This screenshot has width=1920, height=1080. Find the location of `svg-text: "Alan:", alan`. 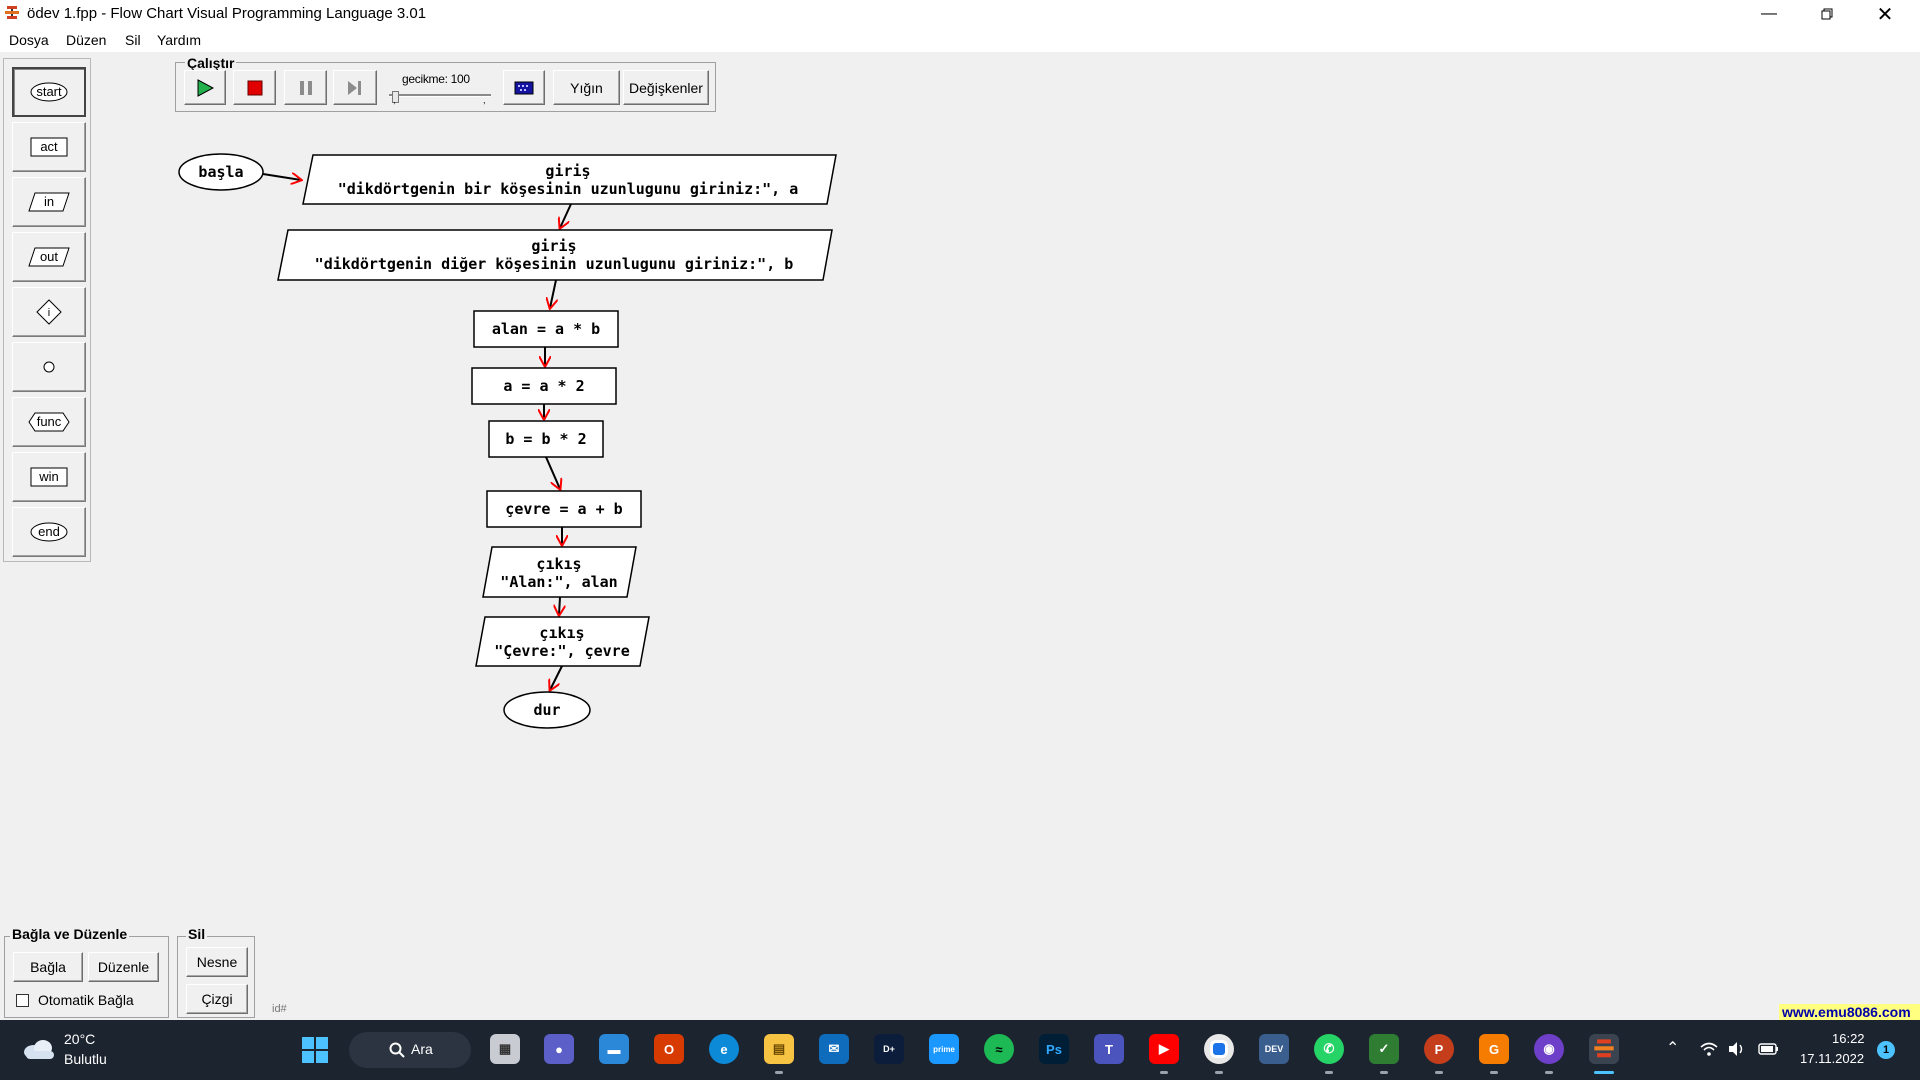

svg-text: "Alan:", alan is located at coordinates (558, 582).